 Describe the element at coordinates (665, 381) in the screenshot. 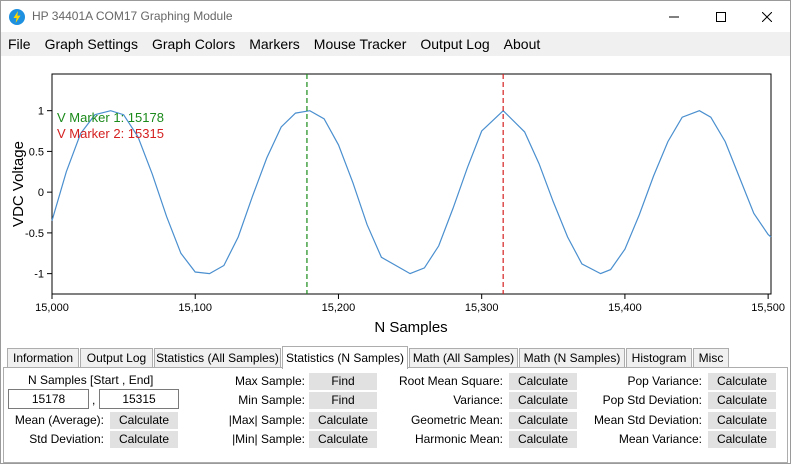

I see `pop-variance-label: Pop Variance:` at that location.